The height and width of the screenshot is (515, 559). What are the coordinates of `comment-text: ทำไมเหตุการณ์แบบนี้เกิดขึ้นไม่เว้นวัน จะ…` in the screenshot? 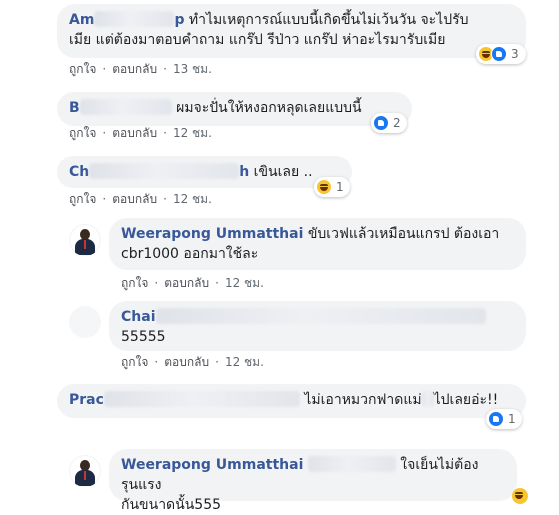 It's located at (328, 20).